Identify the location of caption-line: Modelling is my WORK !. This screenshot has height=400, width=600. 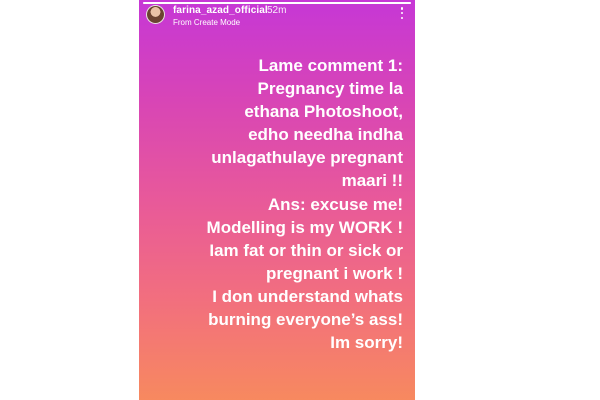
(304, 227).